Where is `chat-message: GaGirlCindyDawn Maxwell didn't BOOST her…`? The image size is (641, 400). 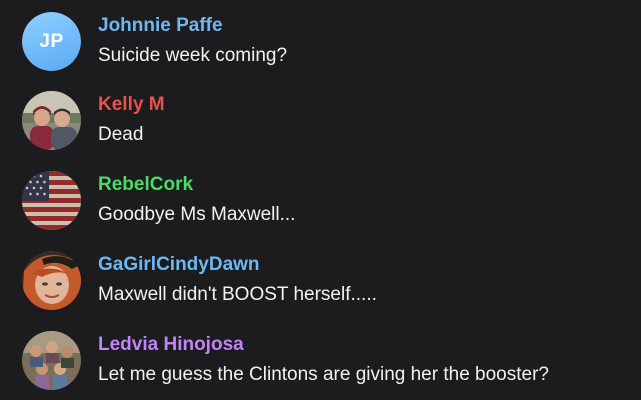
chat-message: GaGirlCindyDawn Maxwell didn't BOOST her… is located at coordinates (329, 282).